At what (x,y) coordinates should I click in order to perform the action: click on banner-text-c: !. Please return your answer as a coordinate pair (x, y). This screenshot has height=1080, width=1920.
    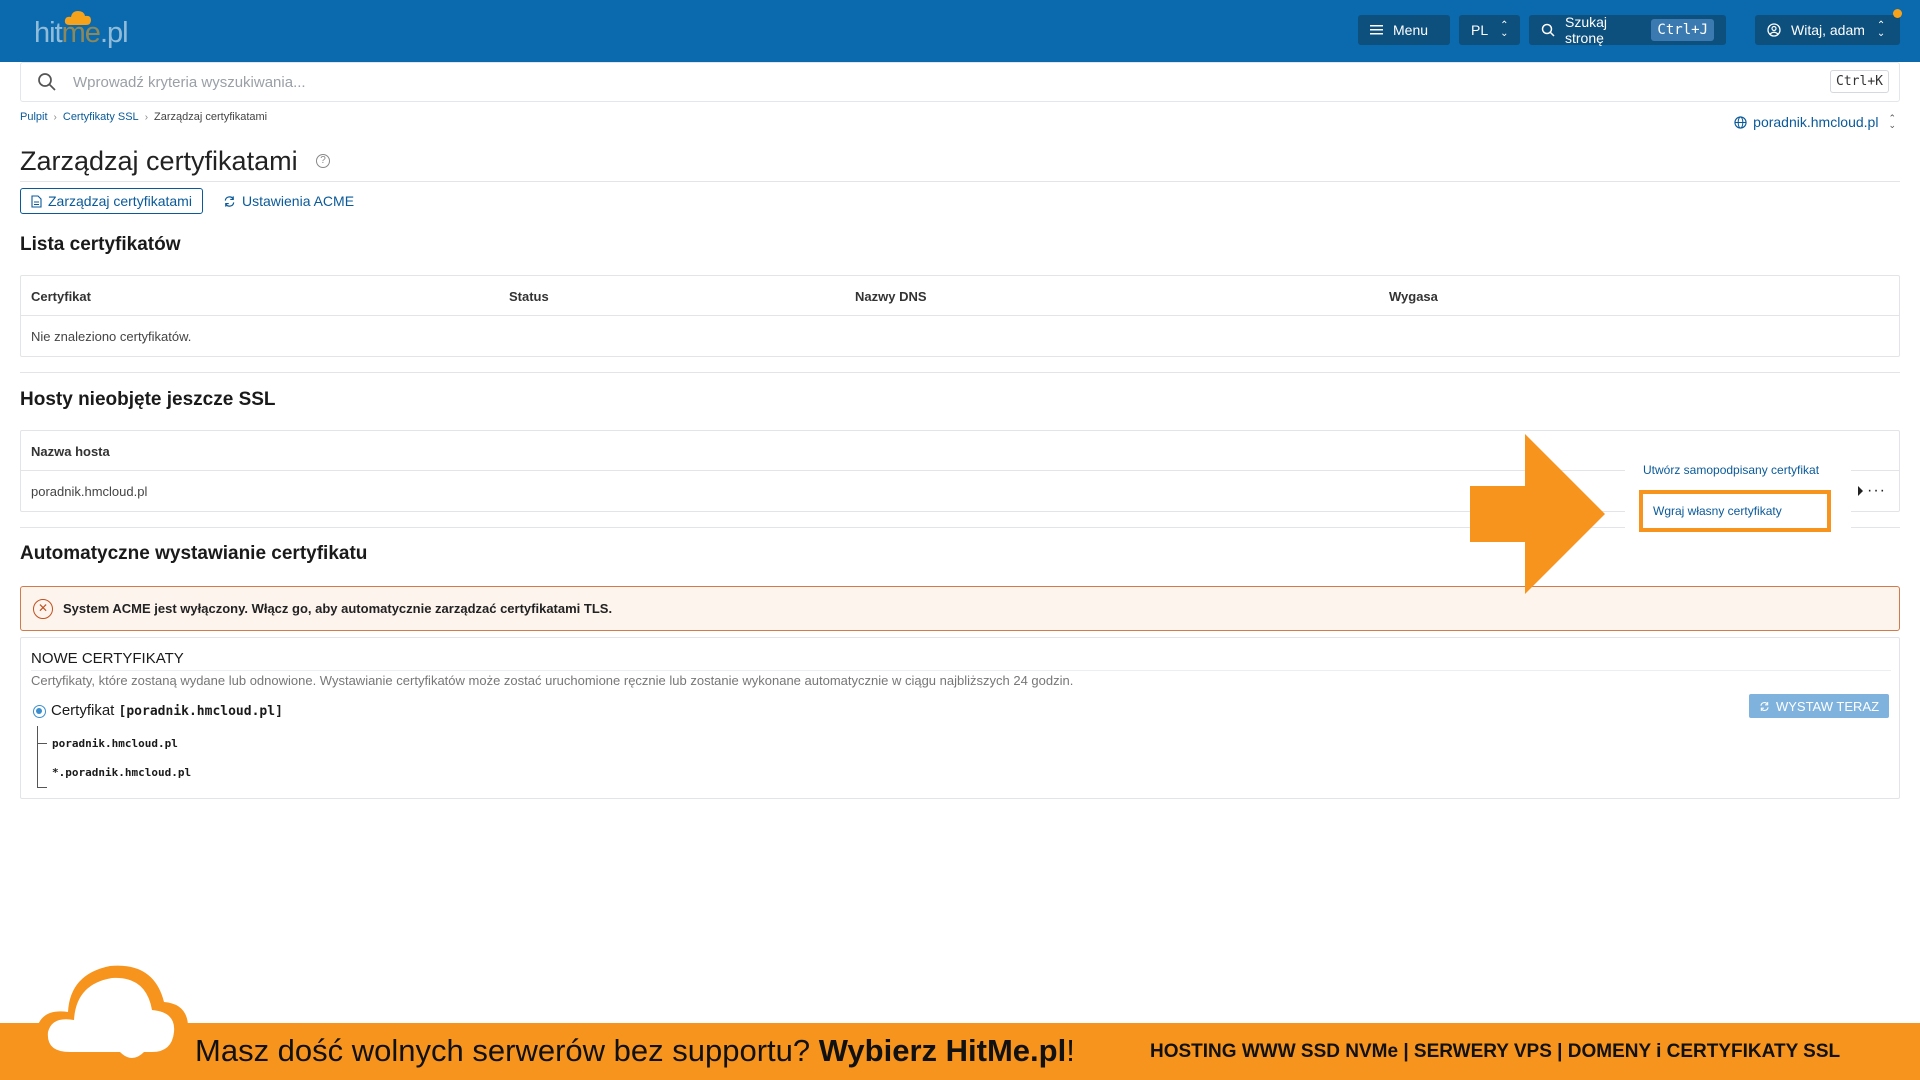
    Looking at the image, I should click on (1070, 1050).